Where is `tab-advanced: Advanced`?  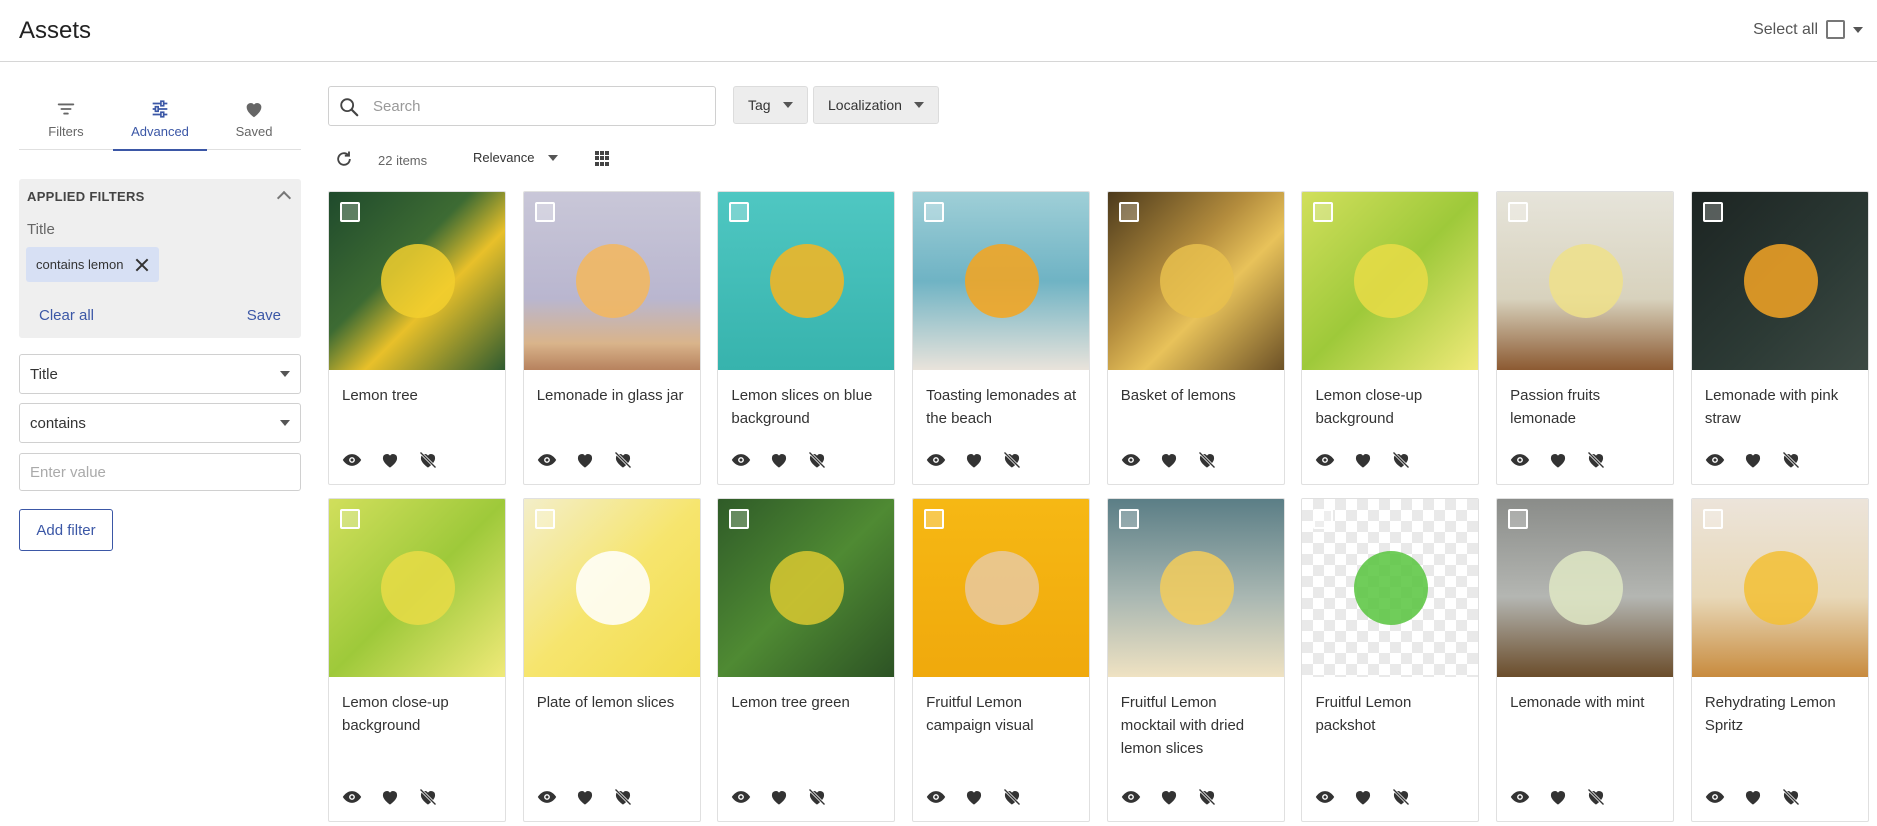
tab-advanced: Advanced is located at coordinates (160, 121).